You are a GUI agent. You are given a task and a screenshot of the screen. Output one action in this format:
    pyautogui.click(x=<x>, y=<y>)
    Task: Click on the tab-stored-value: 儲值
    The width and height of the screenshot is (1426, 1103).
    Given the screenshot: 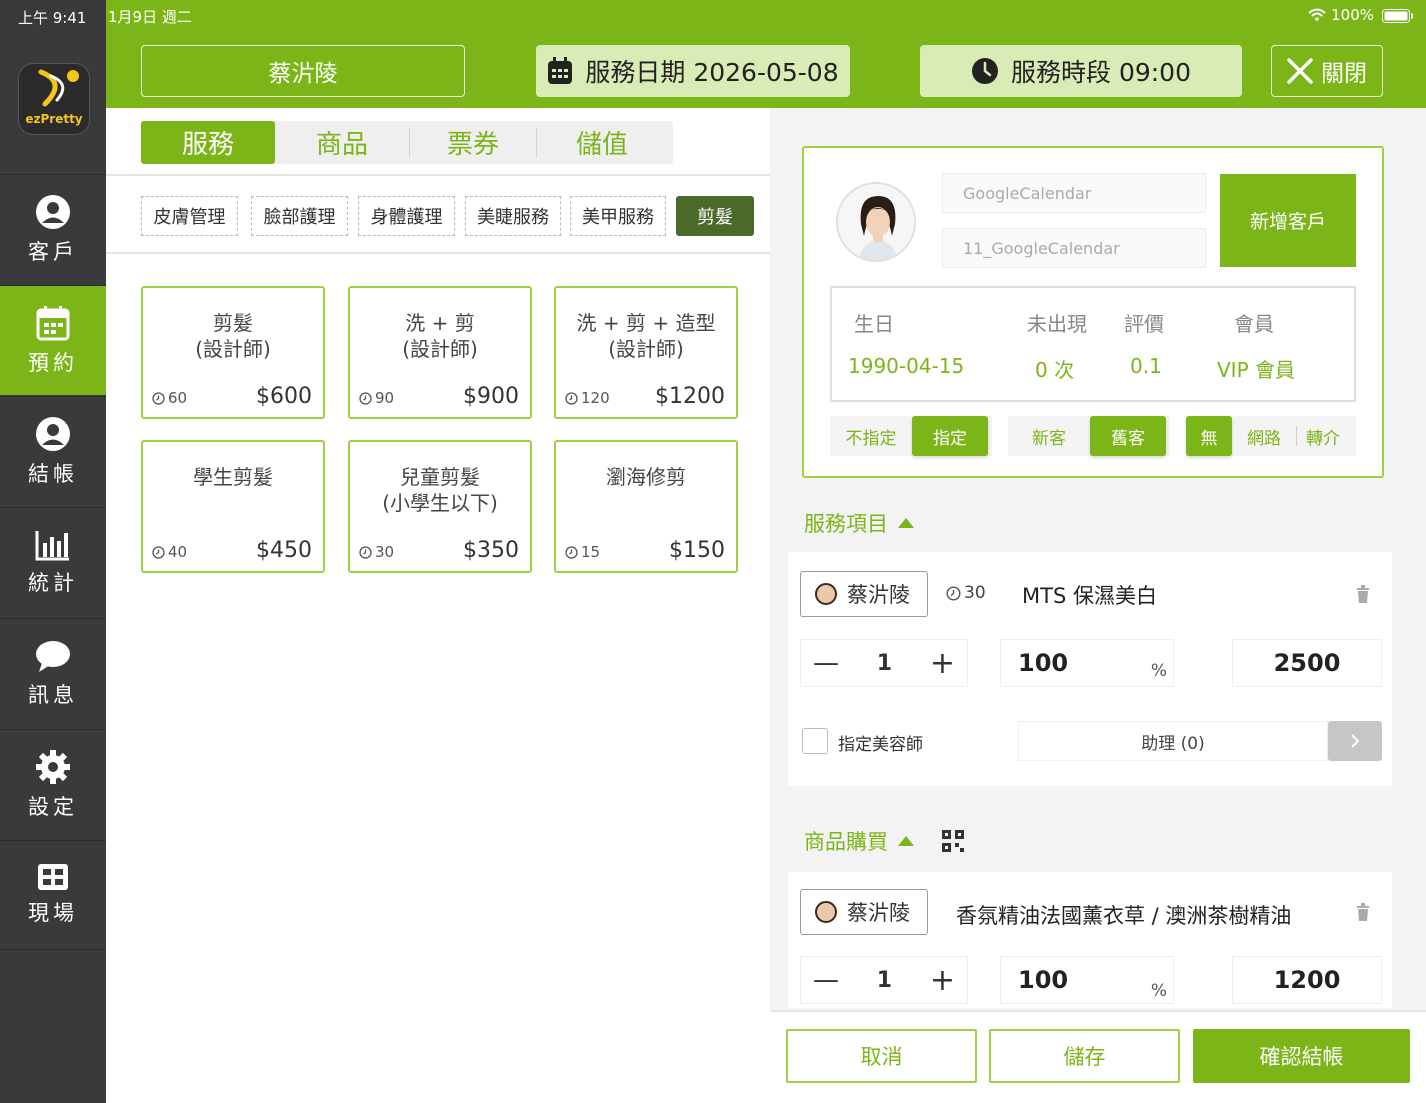 What is the action you would take?
    pyautogui.click(x=602, y=142)
    